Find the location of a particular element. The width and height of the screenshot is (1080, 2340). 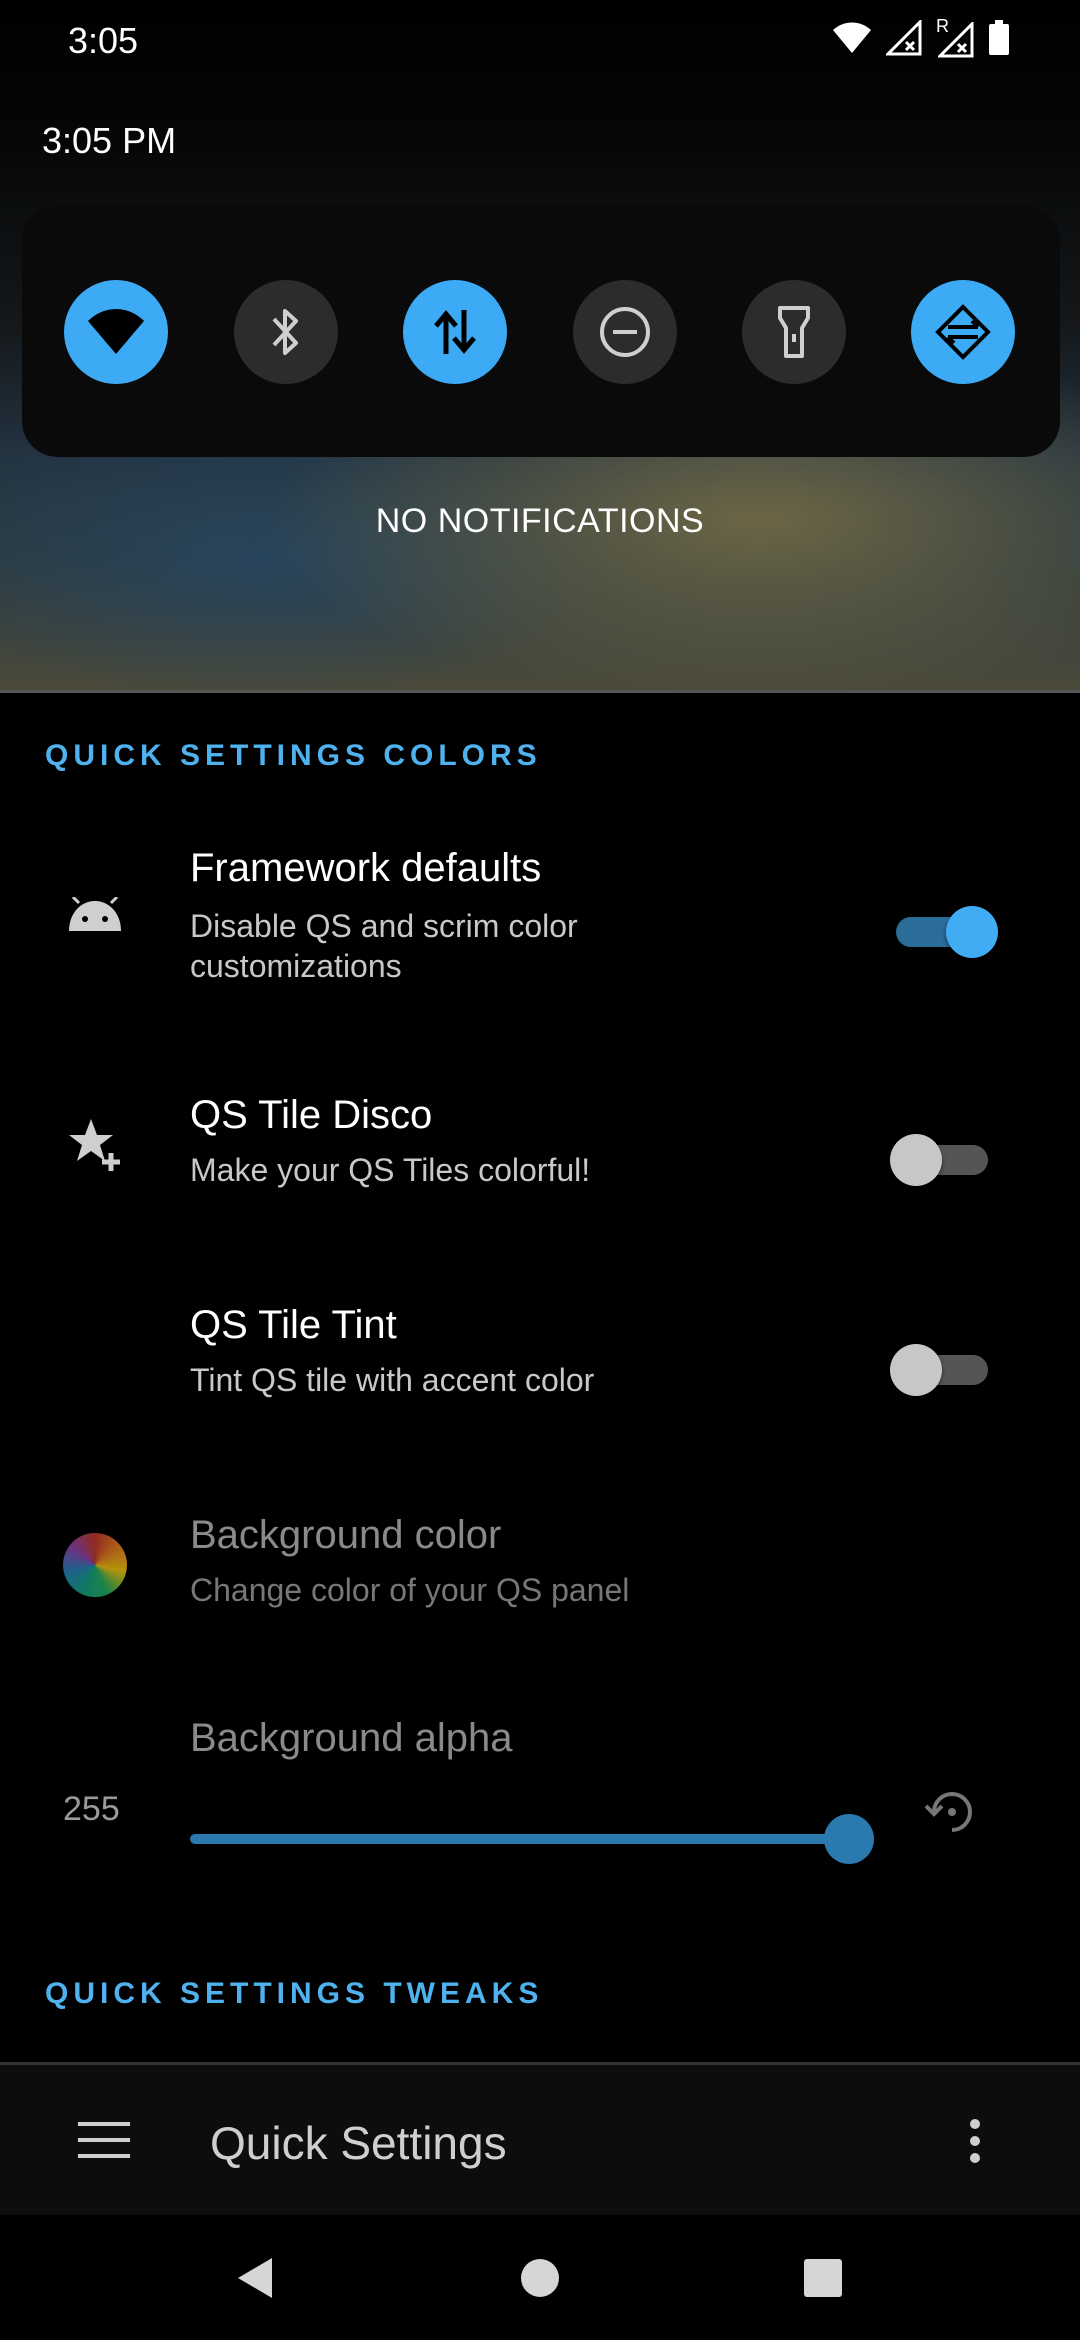

tile-bluetooth is located at coordinates (286, 332).